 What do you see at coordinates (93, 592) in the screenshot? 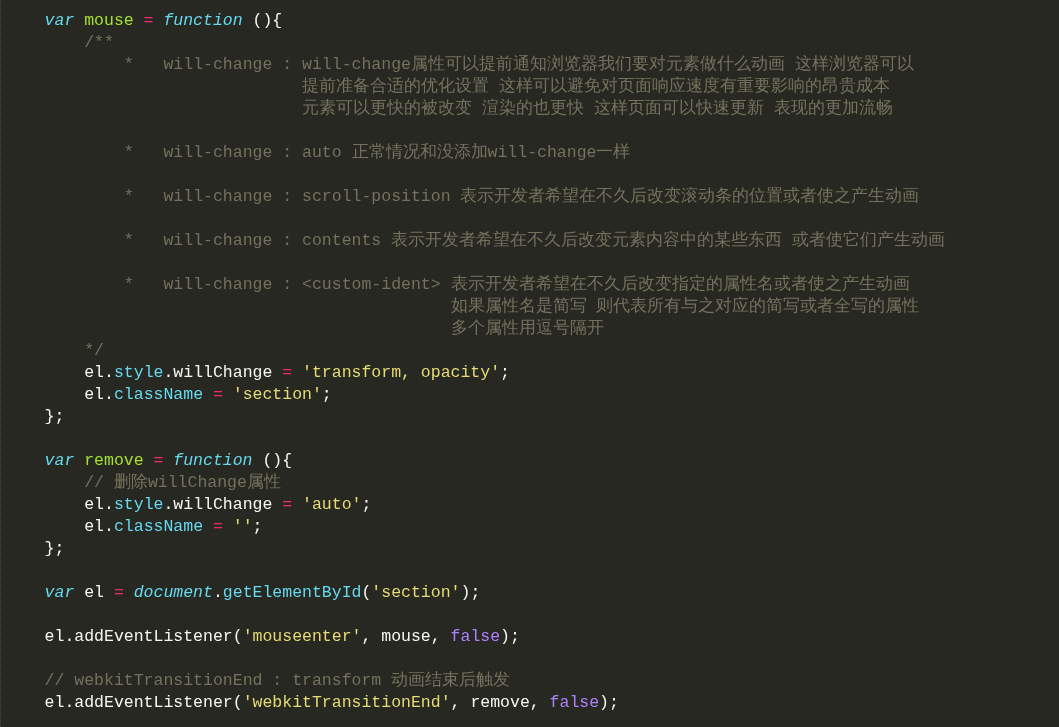
I see `code-text: el` at bounding box center [93, 592].